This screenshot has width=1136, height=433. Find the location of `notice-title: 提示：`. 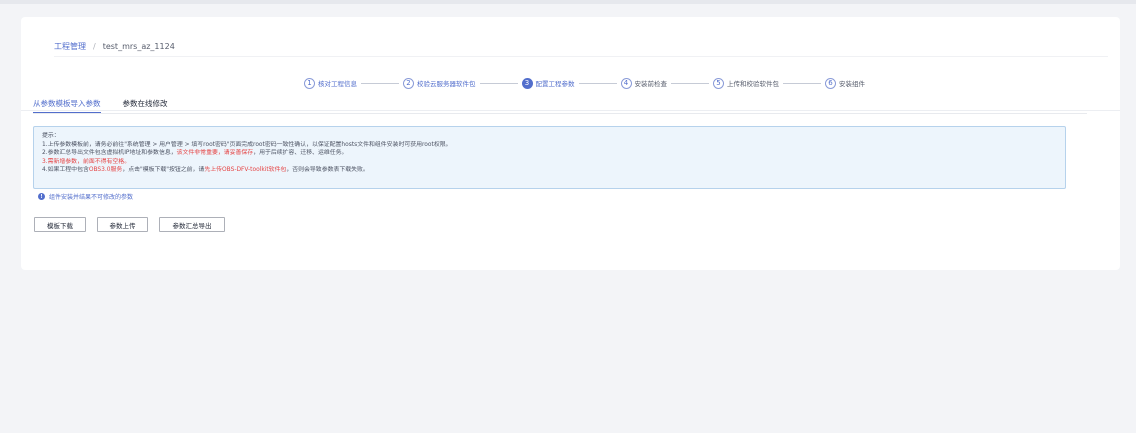

notice-title: 提示： is located at coordinates (51, 136).